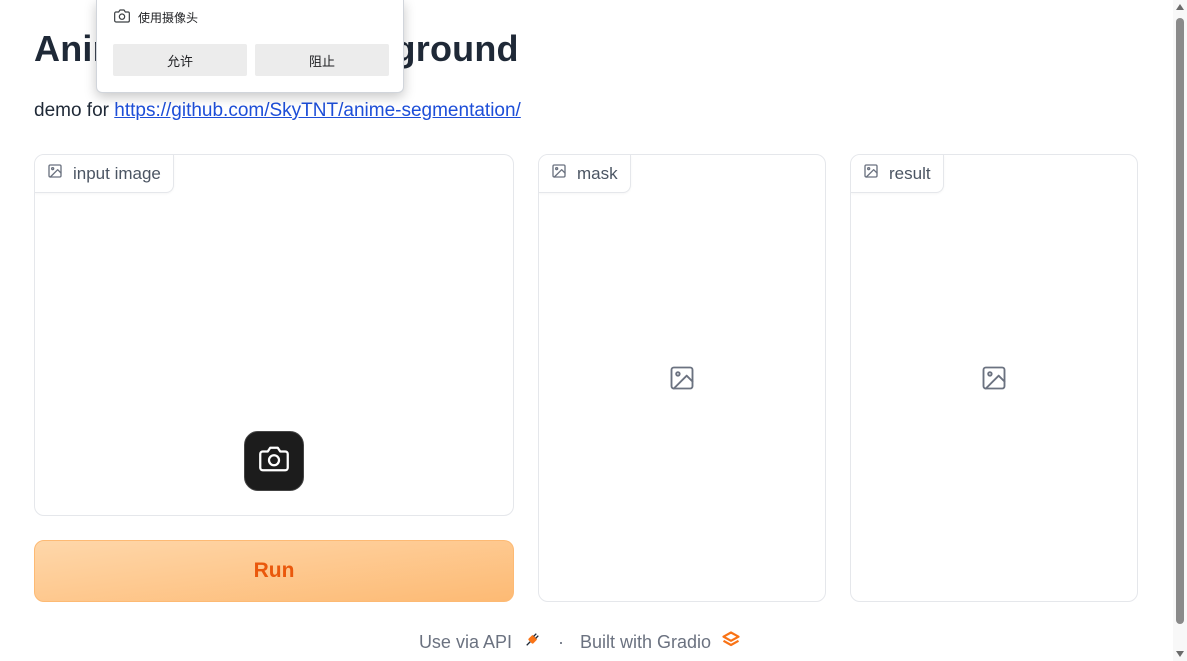 This screenshot has width=1187, height=661. Describe the element at coordinates (1180, 654) in the screenshot. I see `scroll-down-arrow-icon` at that location.